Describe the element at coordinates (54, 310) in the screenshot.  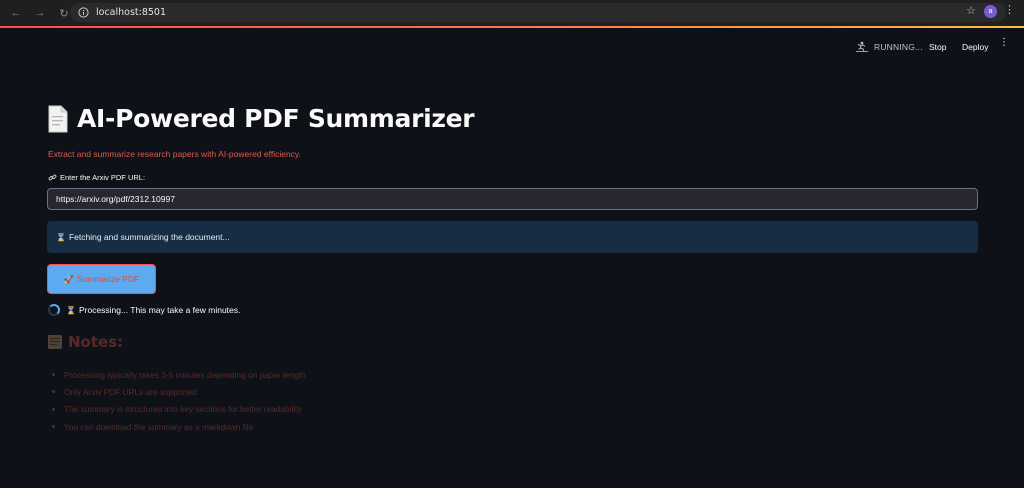
I see `spinner-icon` at that location.